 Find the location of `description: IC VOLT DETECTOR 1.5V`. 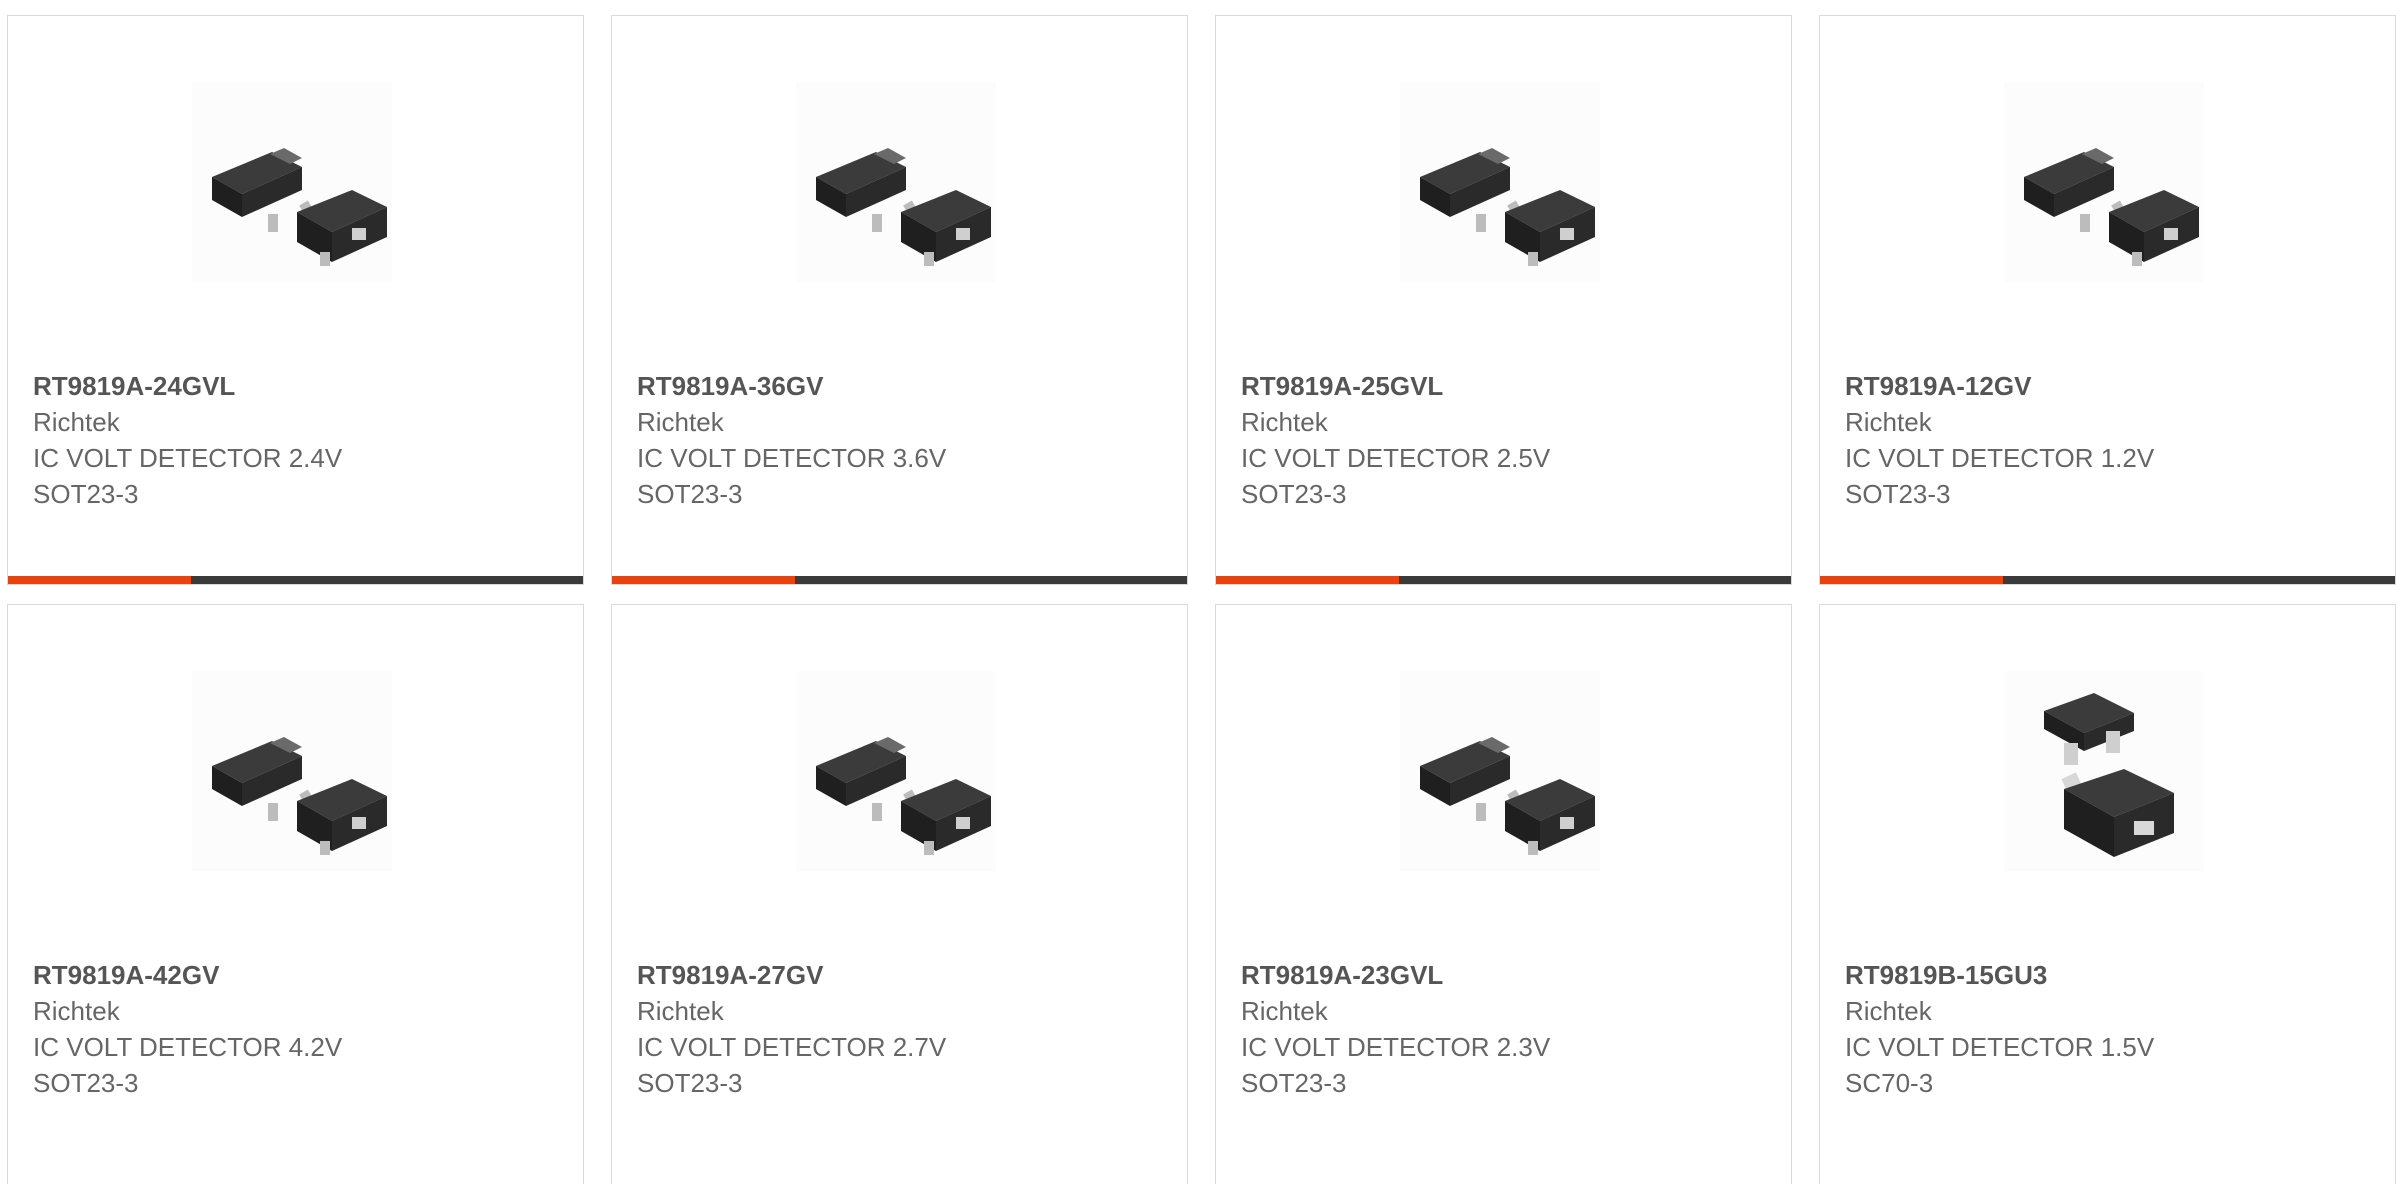

description: IC VOLT DETECTOR 1.5V is located at coordinates (2000, 1047).